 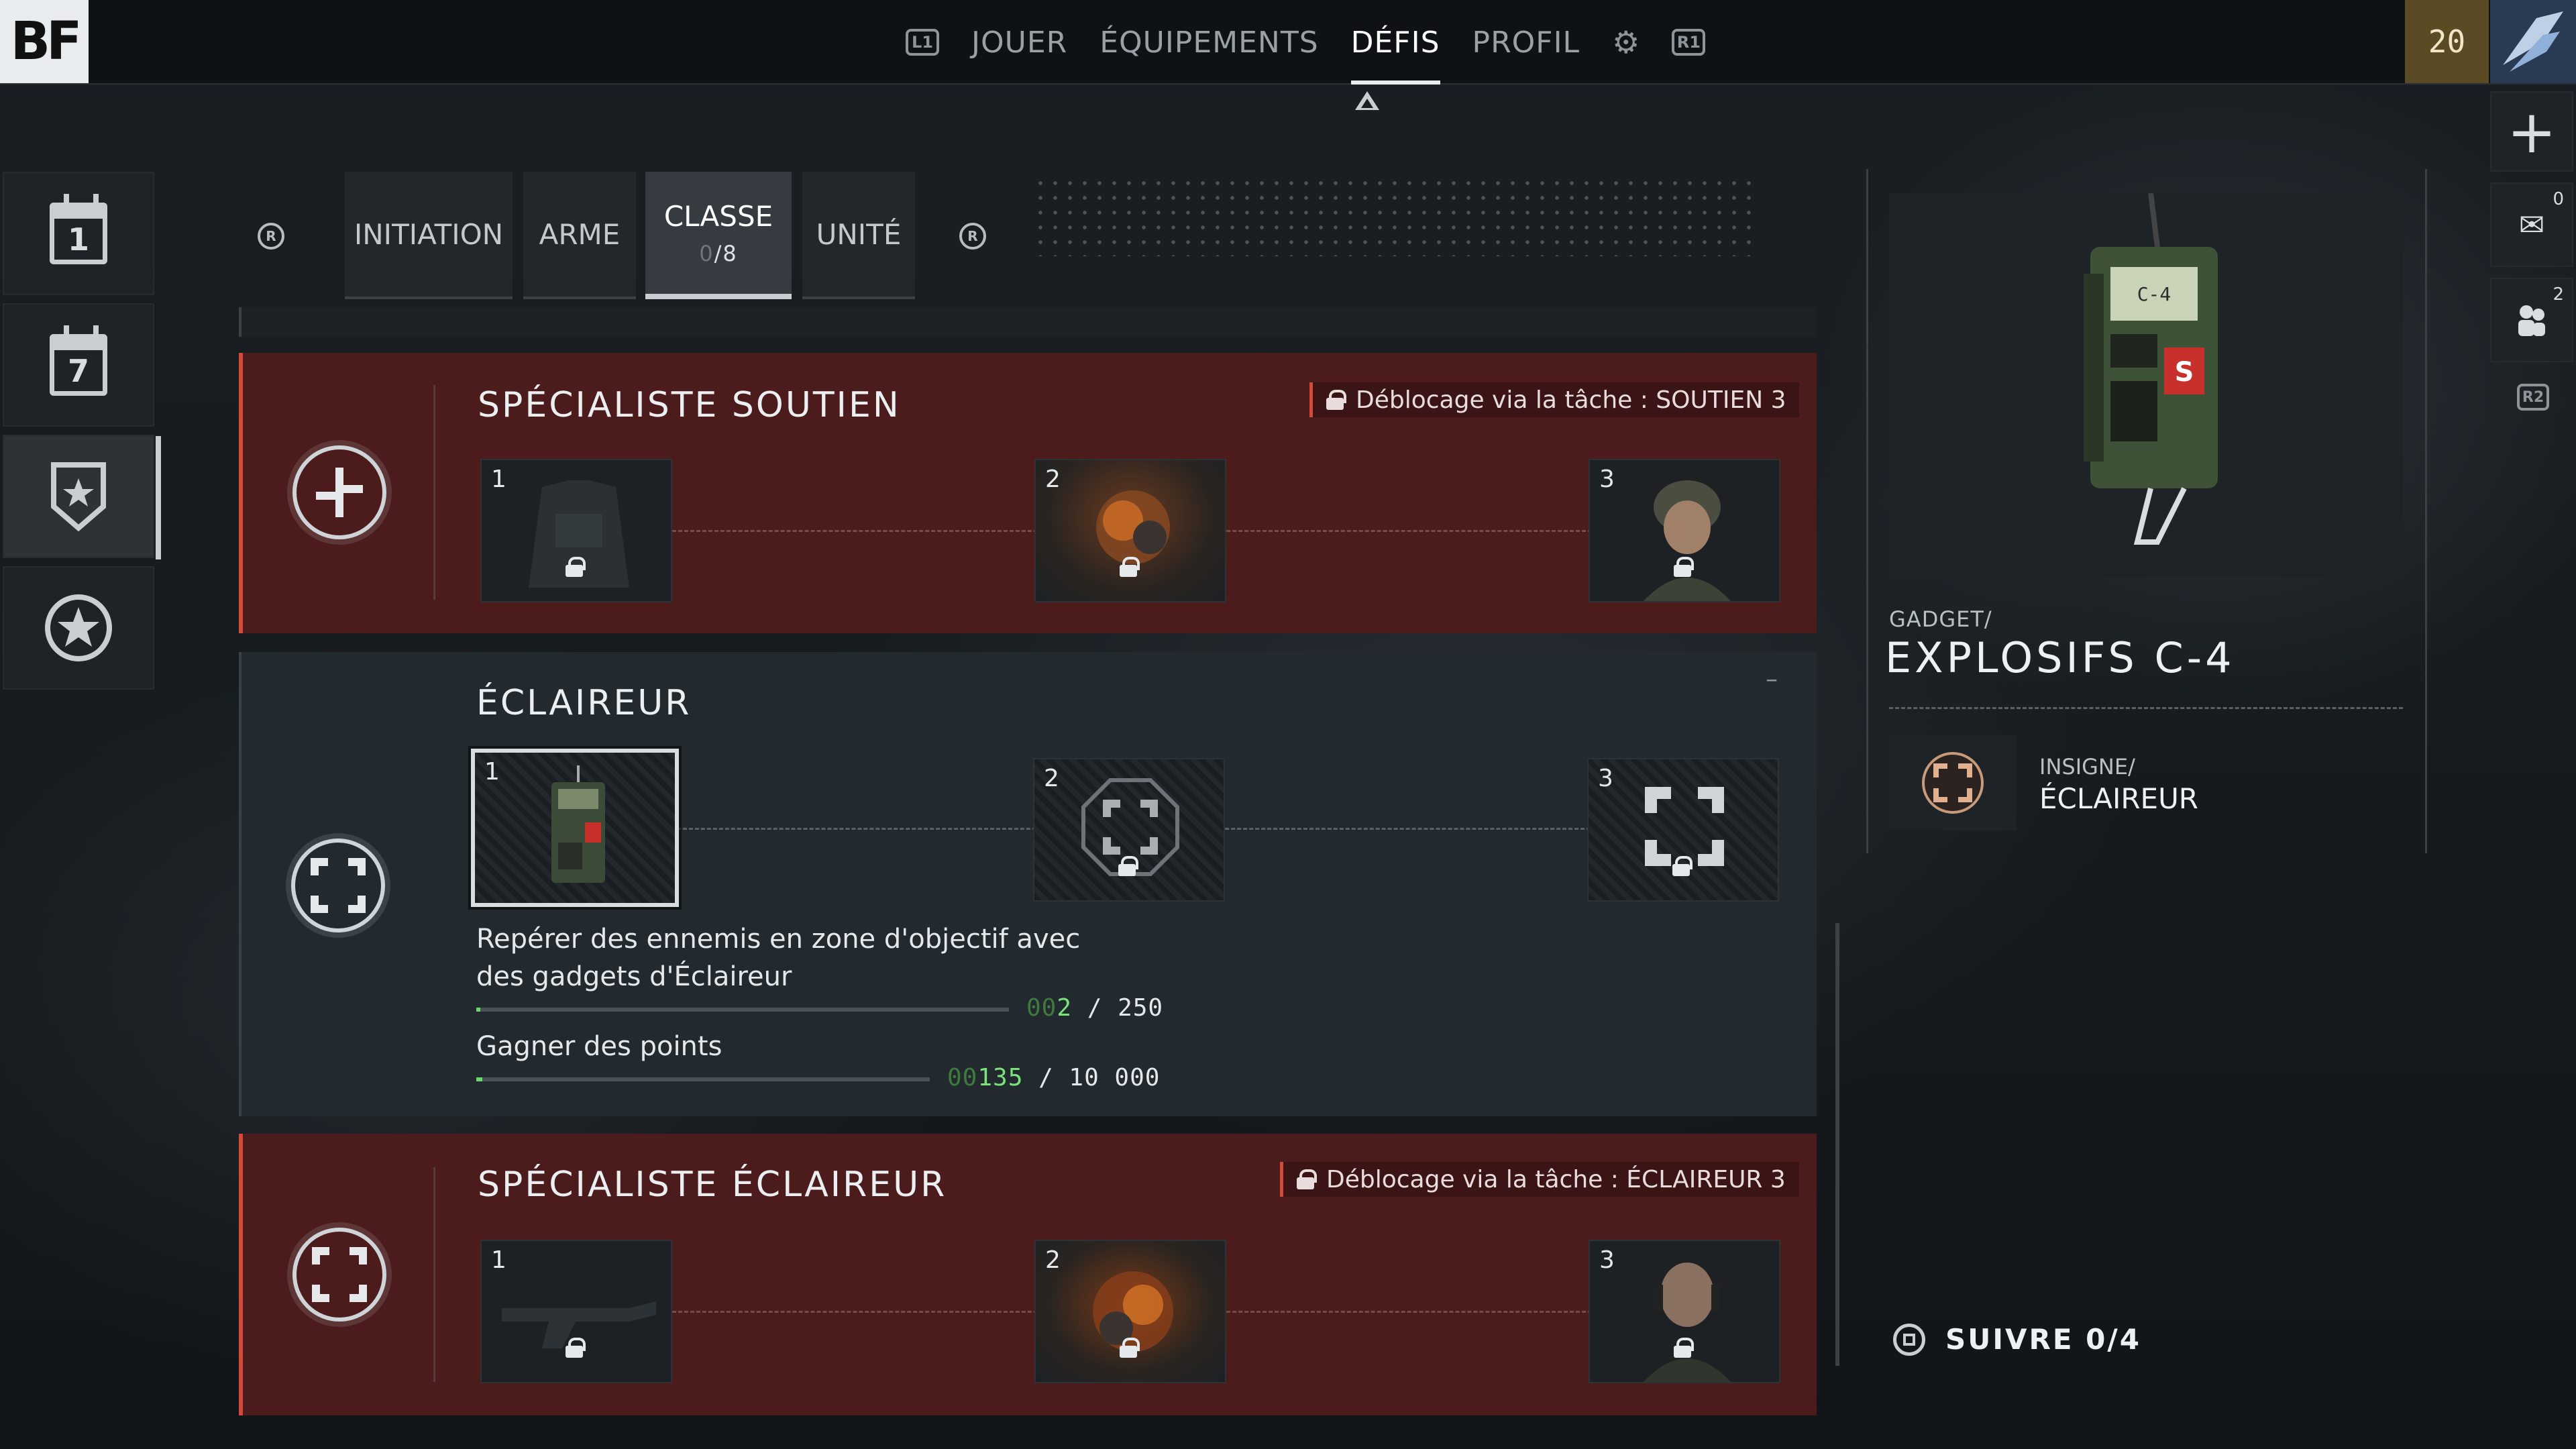 What do you see at coordinates (1772, 679) in the screenshot?
I see `collapse-minus-icon: –` at bounding box center [1772, 679].